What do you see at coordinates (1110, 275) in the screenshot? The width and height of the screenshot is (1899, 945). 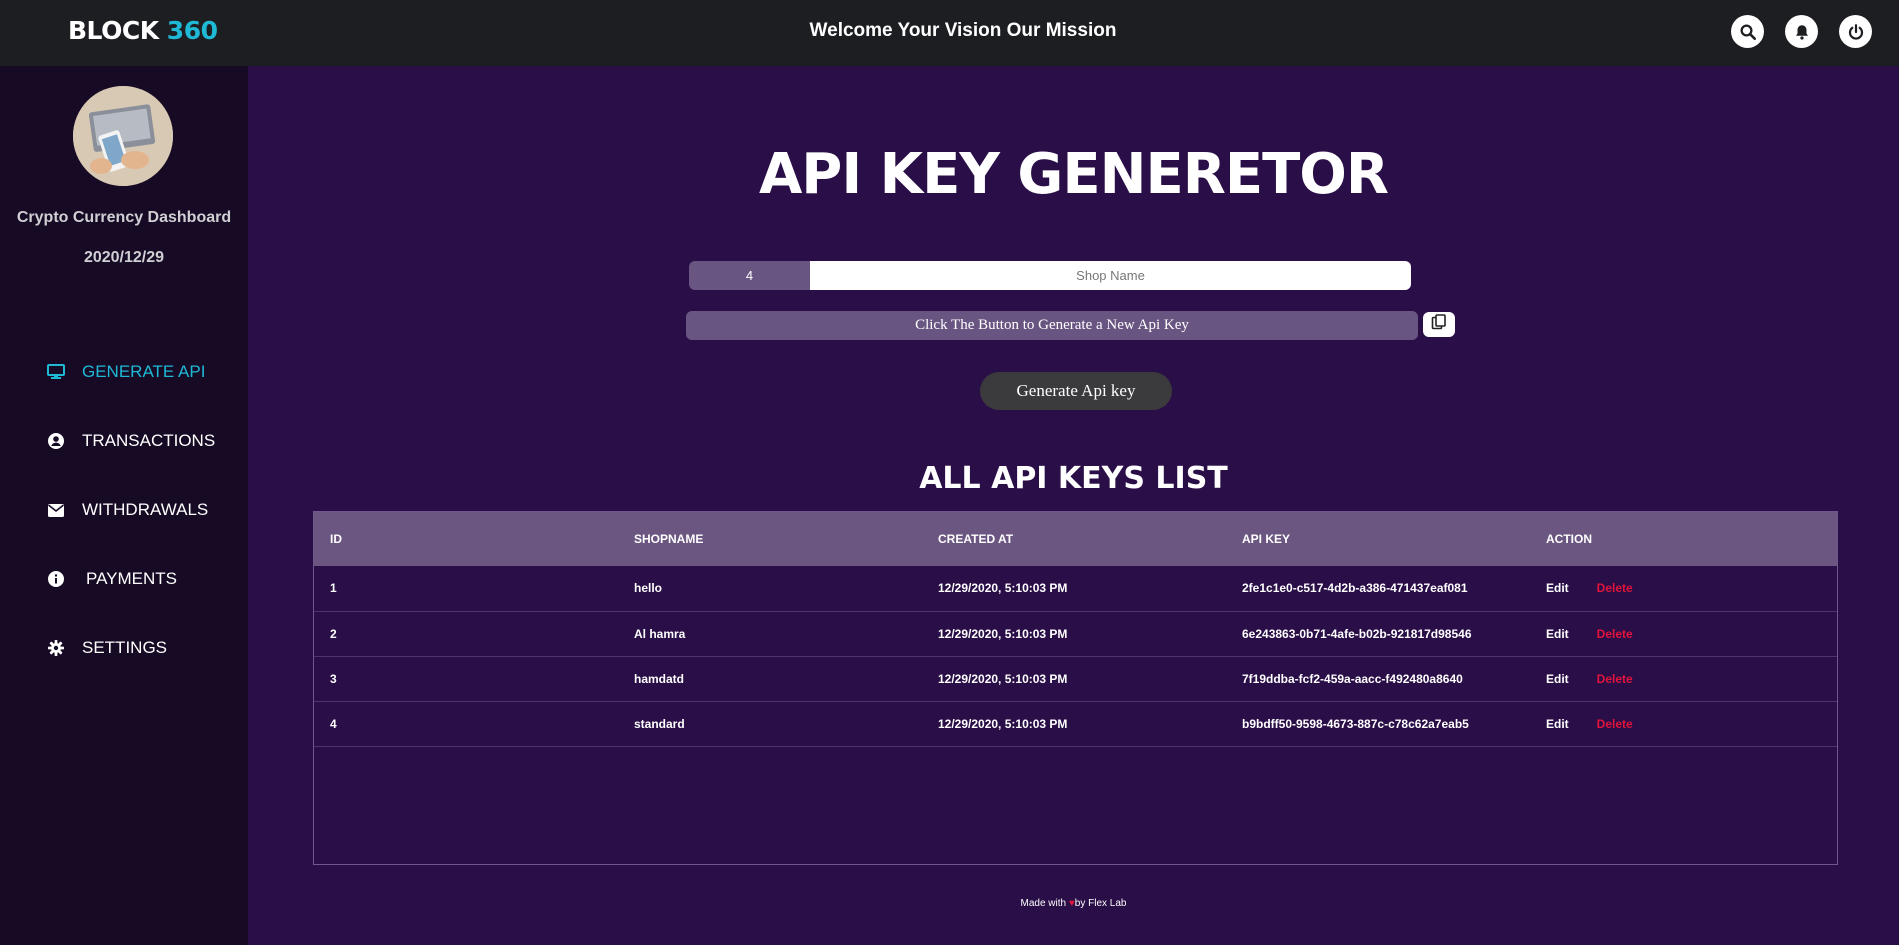 I see `shop-name-input` at bounding box center [1110, 275].